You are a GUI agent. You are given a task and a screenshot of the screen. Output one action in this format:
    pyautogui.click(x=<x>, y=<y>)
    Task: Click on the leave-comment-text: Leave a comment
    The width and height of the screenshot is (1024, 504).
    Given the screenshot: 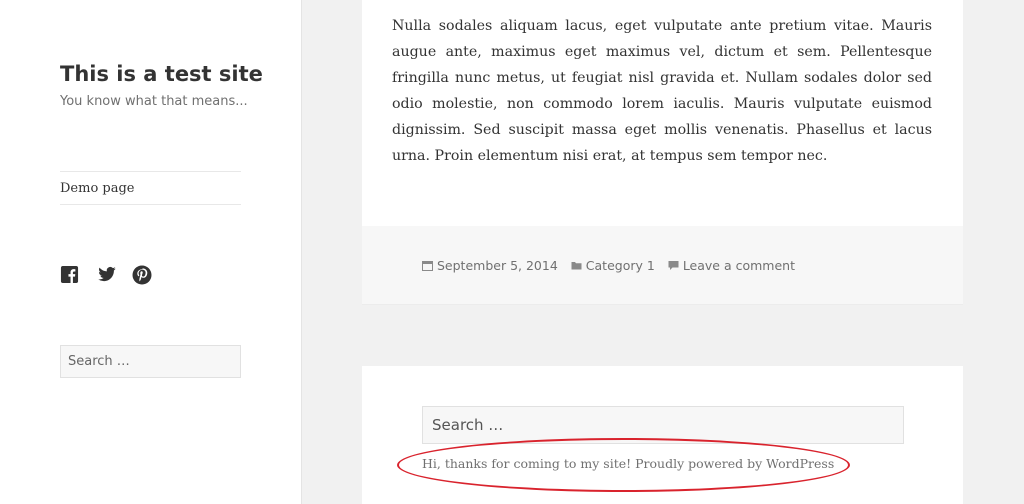 What is the action you would take?
    pyautogui.click(x=738, y=265)
    